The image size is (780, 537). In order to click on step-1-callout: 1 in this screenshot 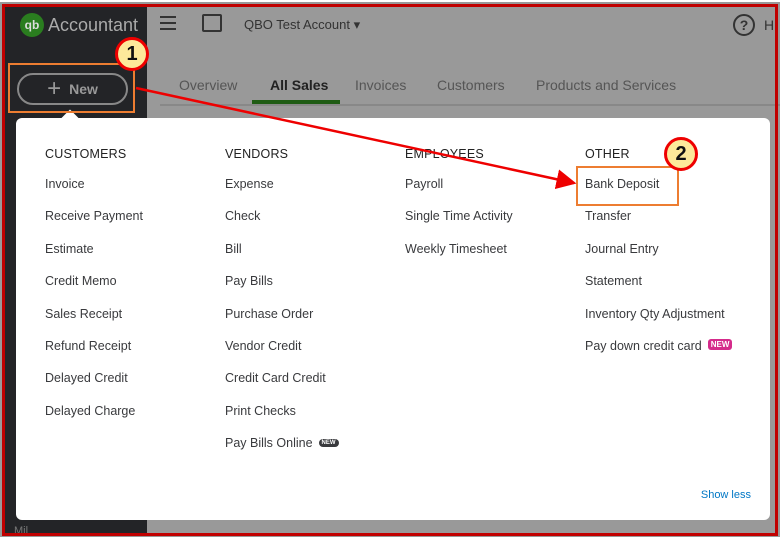, I will do `click(132, 54)`.